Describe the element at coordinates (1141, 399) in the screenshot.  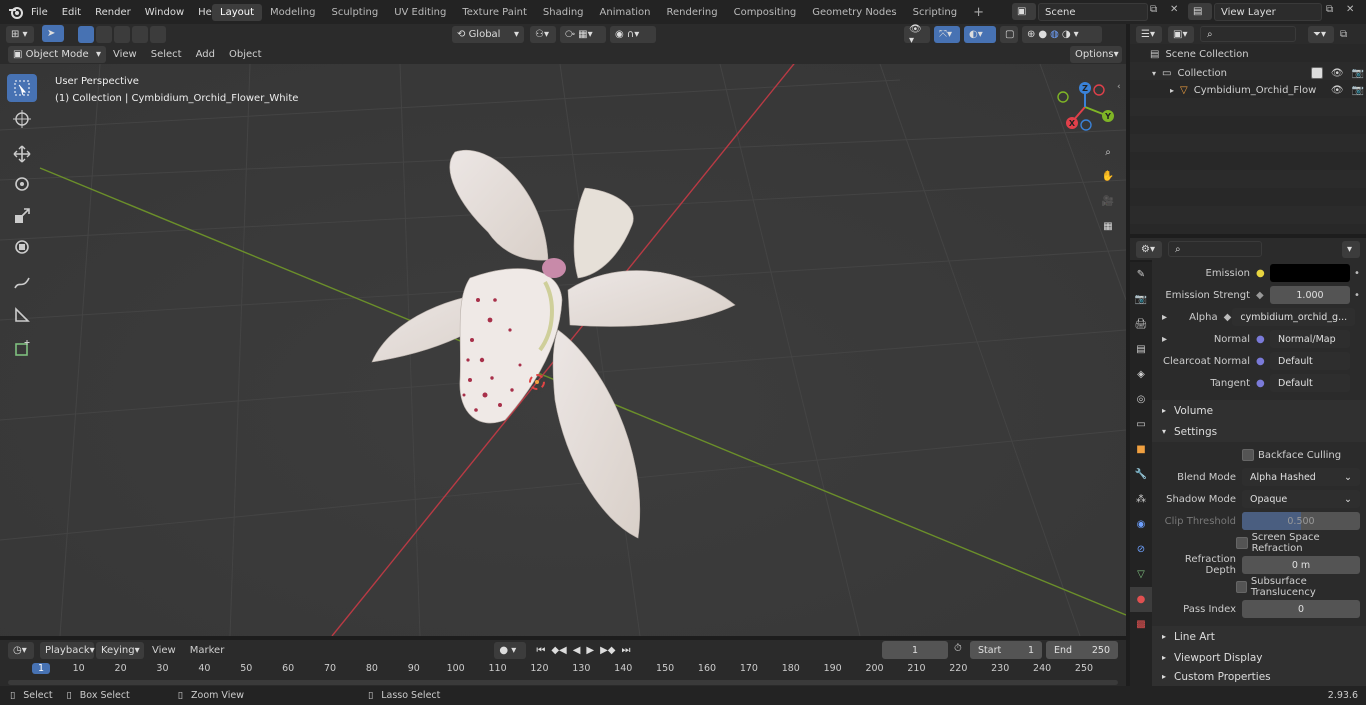
I see `world-tab-icon: ◎` at that location.